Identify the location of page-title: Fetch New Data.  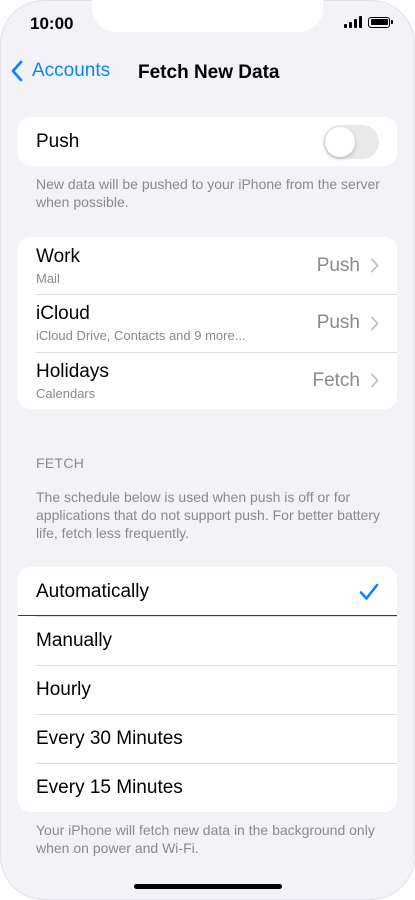
(209, 72).